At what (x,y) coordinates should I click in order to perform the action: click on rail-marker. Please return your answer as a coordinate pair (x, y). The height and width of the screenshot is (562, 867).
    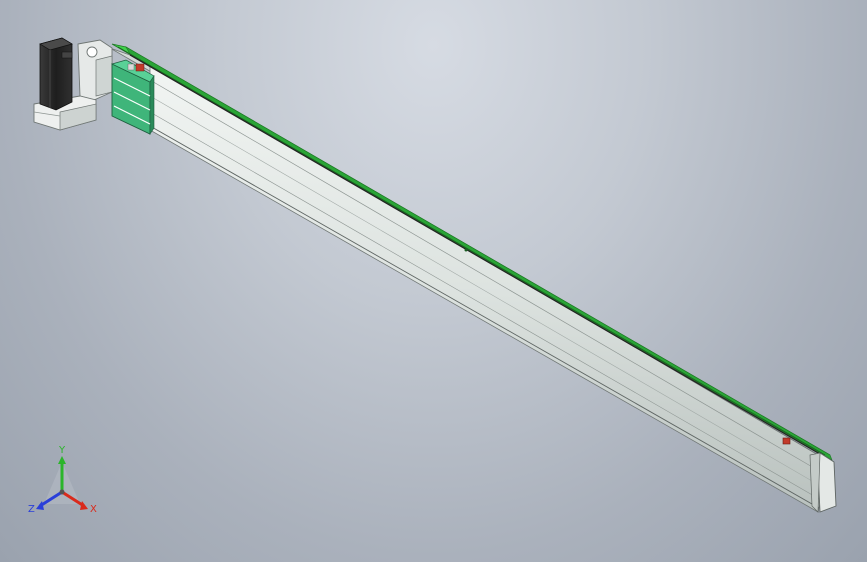
    Looking at the image, I should click on (466, 250).